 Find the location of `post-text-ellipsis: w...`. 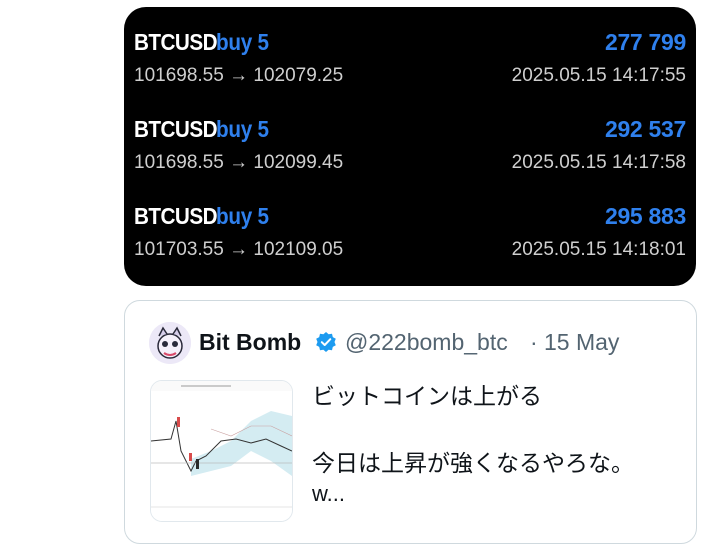

post-text-ellipsis: w... is located at coordinates (329, 493).